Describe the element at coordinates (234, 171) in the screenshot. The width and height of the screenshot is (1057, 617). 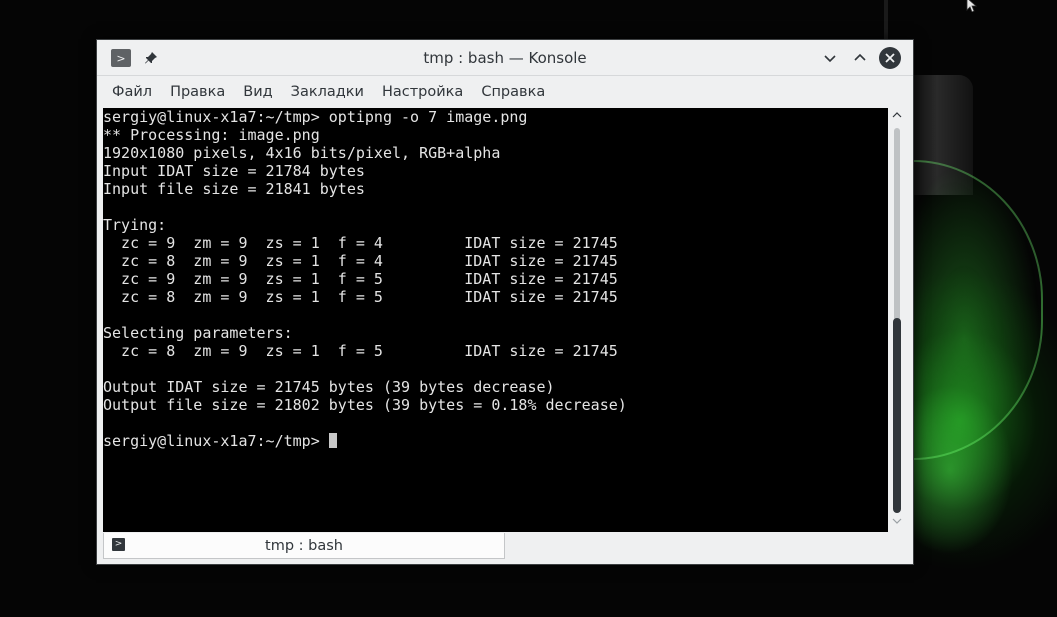
I see `terminal-line: Input IDAT size = 21784 bytes` at that location.